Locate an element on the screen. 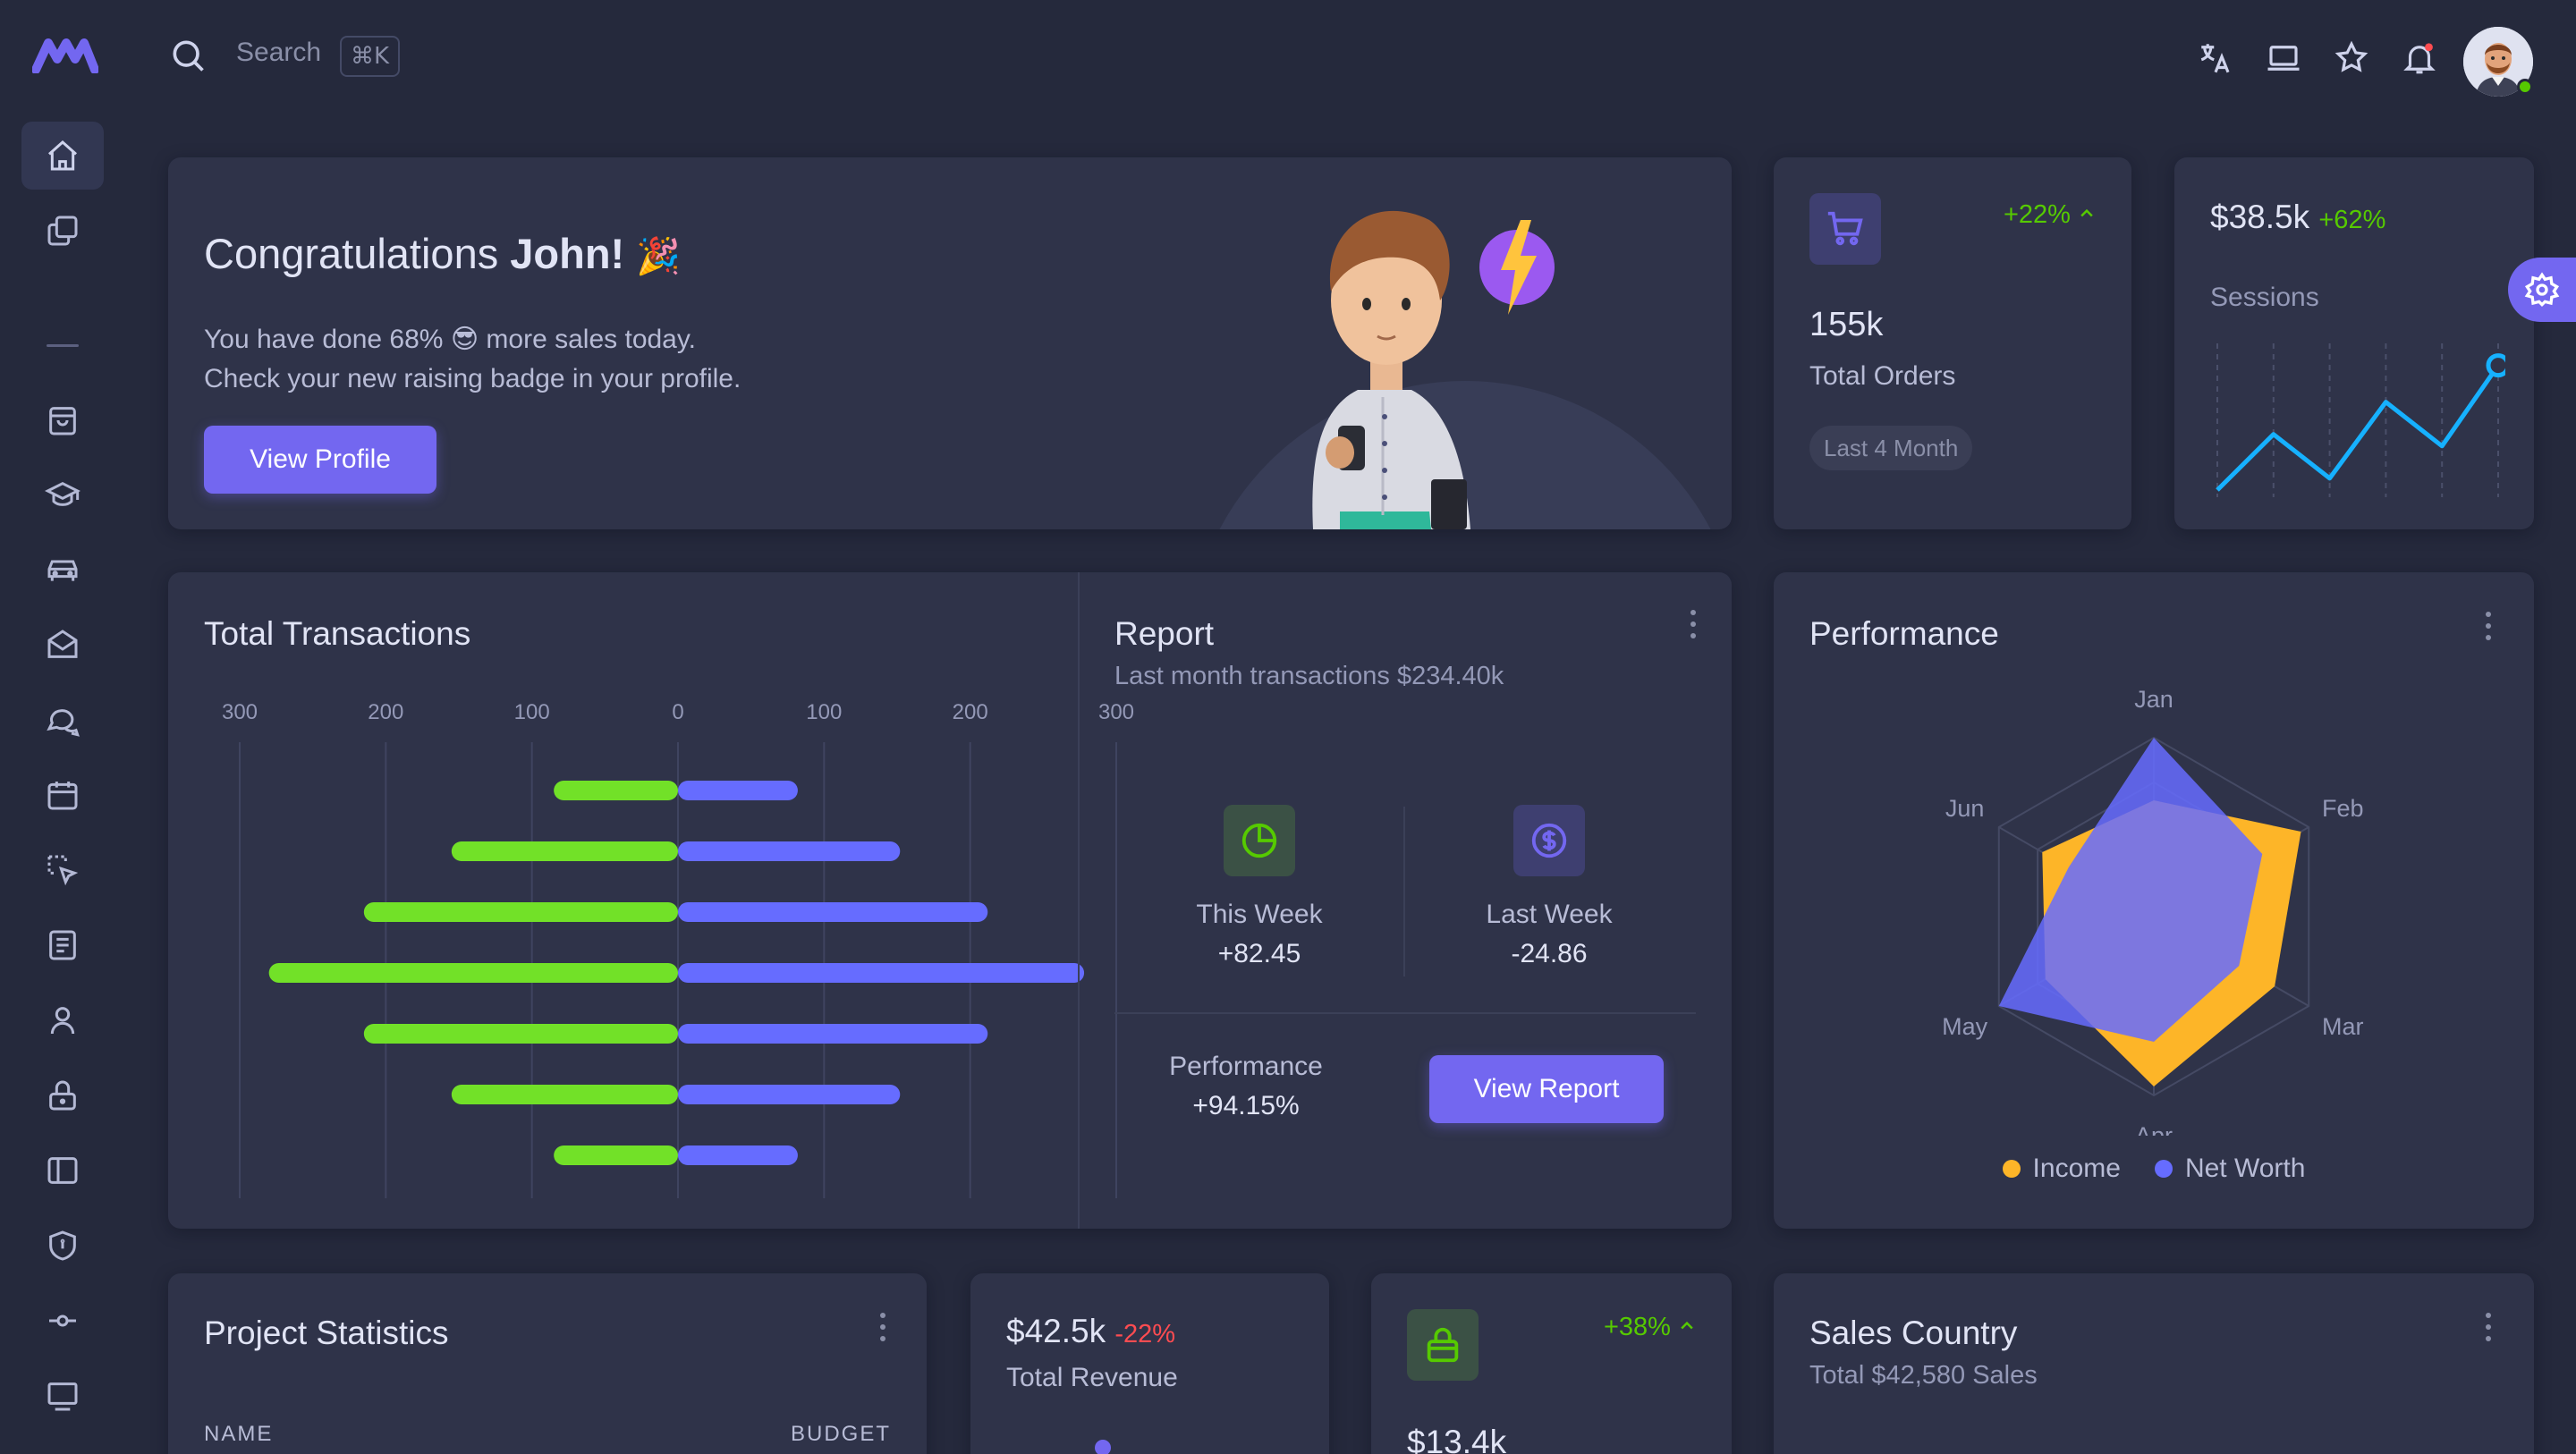 The height and width of the screenshot is (1454, 2576). project-statistics-title: Project Statistics is located at coordinates (326, 1333).